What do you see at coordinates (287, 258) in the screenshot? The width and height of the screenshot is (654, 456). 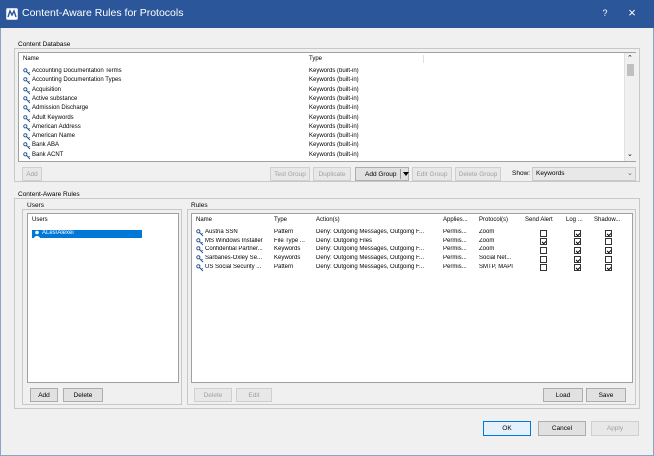 I see `rule-type: Keywords` at bounding box center [287, 258].